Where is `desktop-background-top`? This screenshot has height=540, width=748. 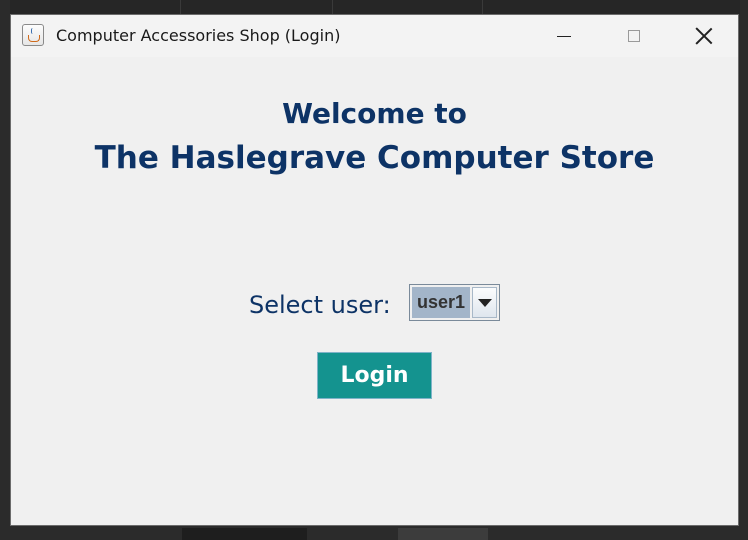 desktop-background-top is located at coordinates (374, 7).